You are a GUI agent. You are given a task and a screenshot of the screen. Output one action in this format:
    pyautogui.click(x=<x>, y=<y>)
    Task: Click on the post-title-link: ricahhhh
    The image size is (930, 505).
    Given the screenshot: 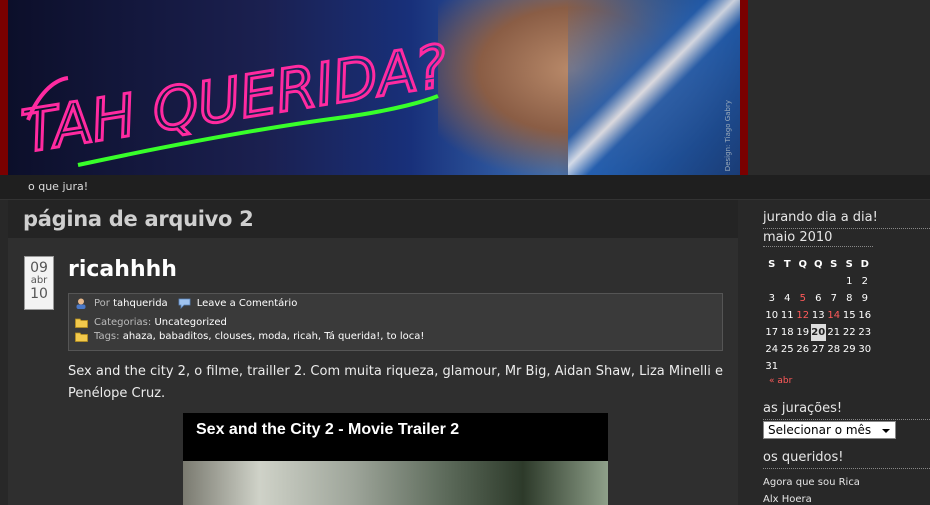 What is the action you would take?
    pyautogui.click(x=122, y=269)
    